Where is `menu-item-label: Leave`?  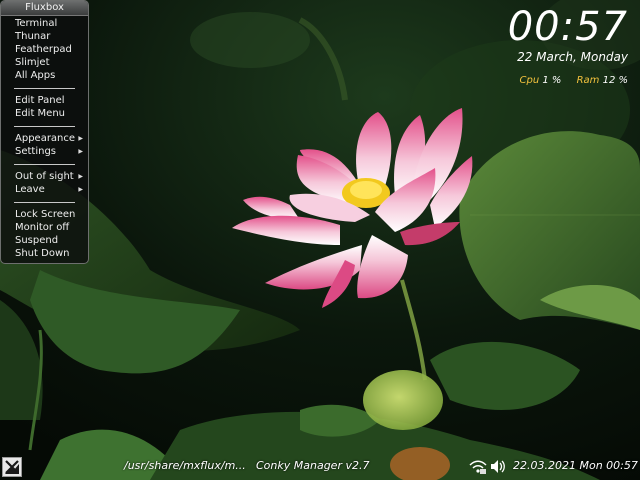 menu-item-label: Leave is located at coordinates (30, 189).